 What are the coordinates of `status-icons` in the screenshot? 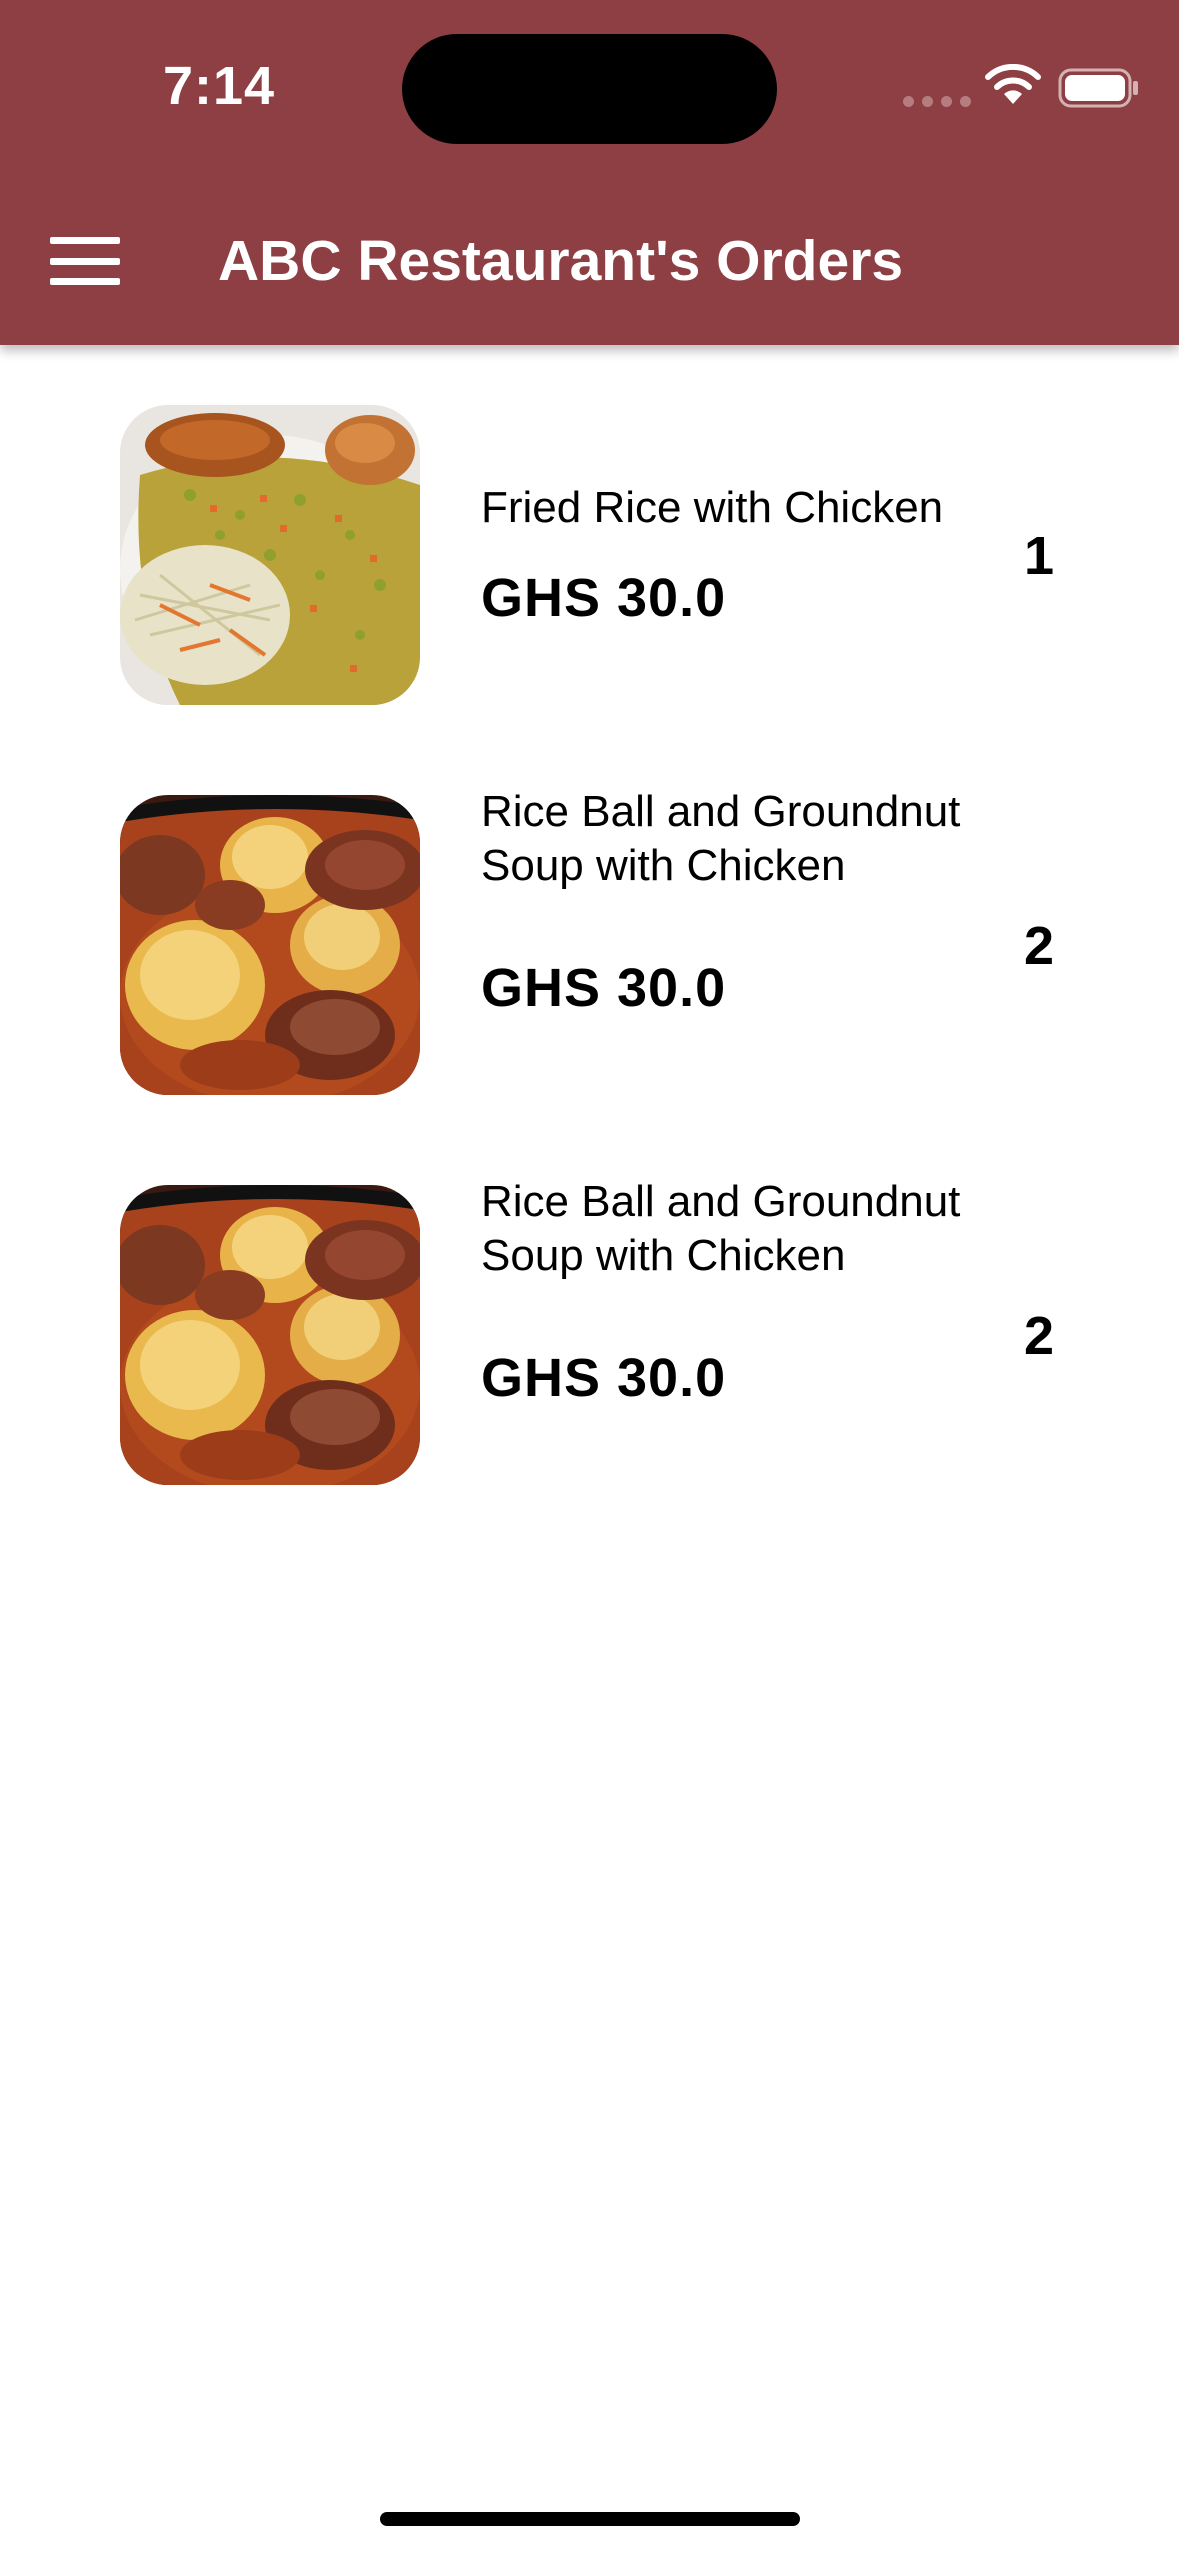 It's located at (1029, 90).